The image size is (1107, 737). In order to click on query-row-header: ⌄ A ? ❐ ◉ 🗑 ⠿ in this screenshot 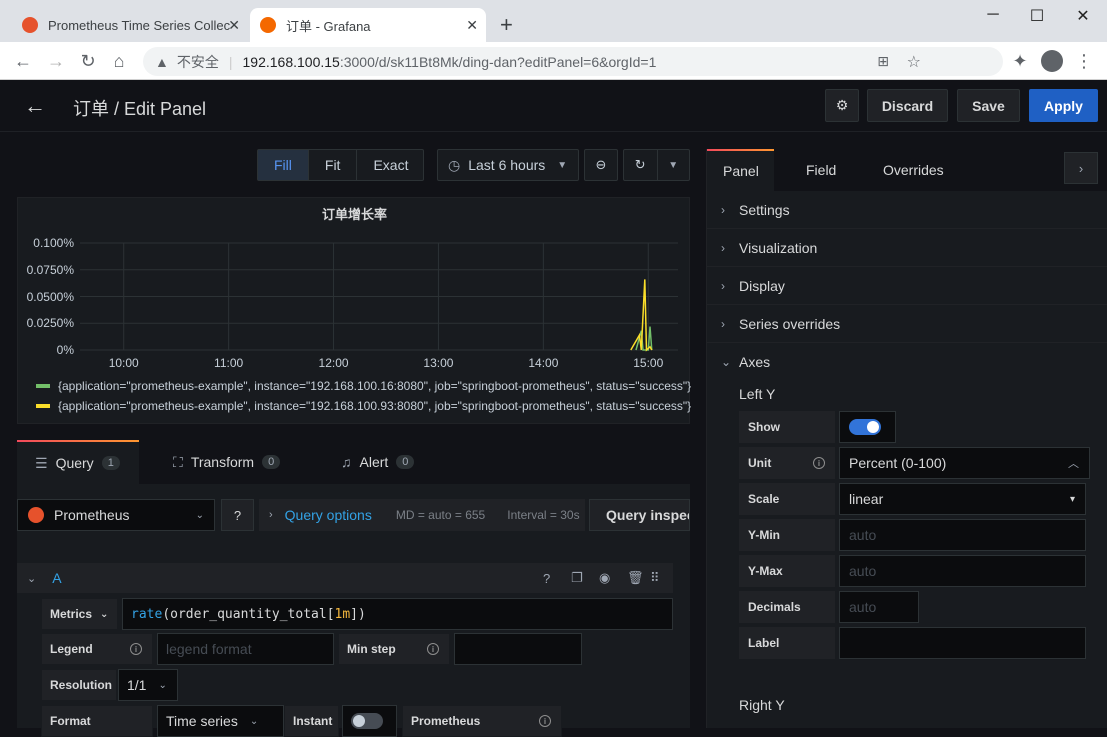, I will do `click(345, 578)`.